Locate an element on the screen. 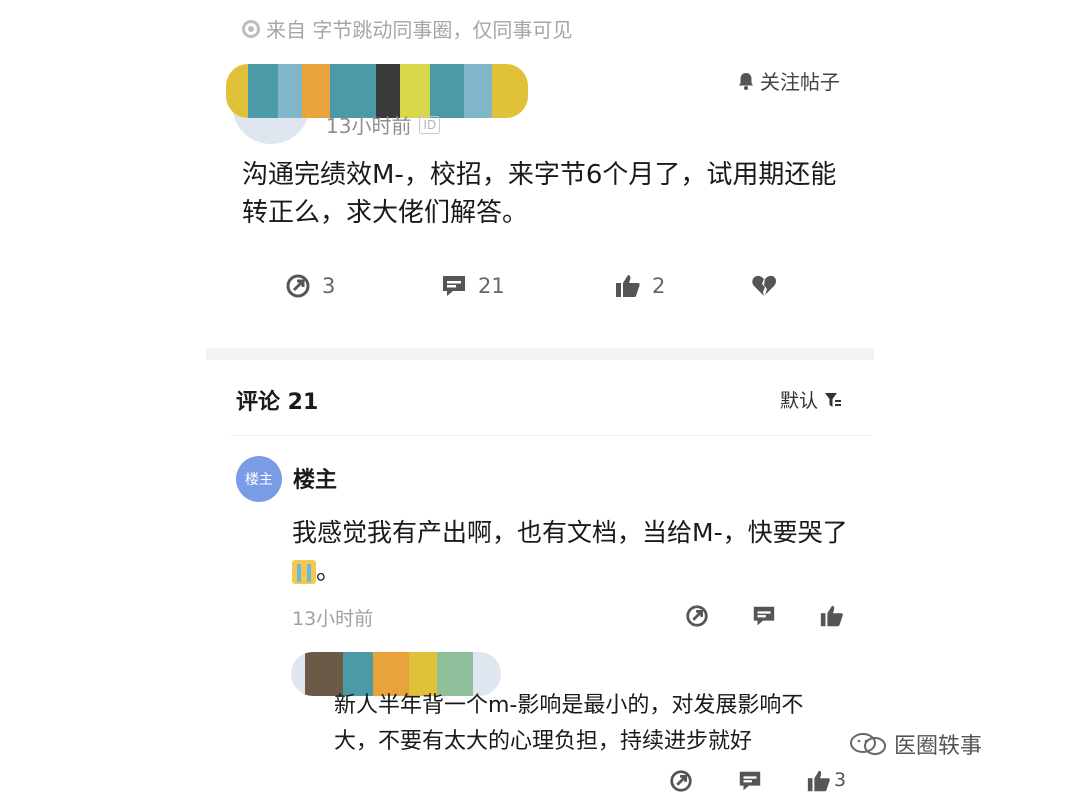 The height and width of the screenshot is (794, 1080). comment-author: 楼主 is located at coordinates (315, 480).